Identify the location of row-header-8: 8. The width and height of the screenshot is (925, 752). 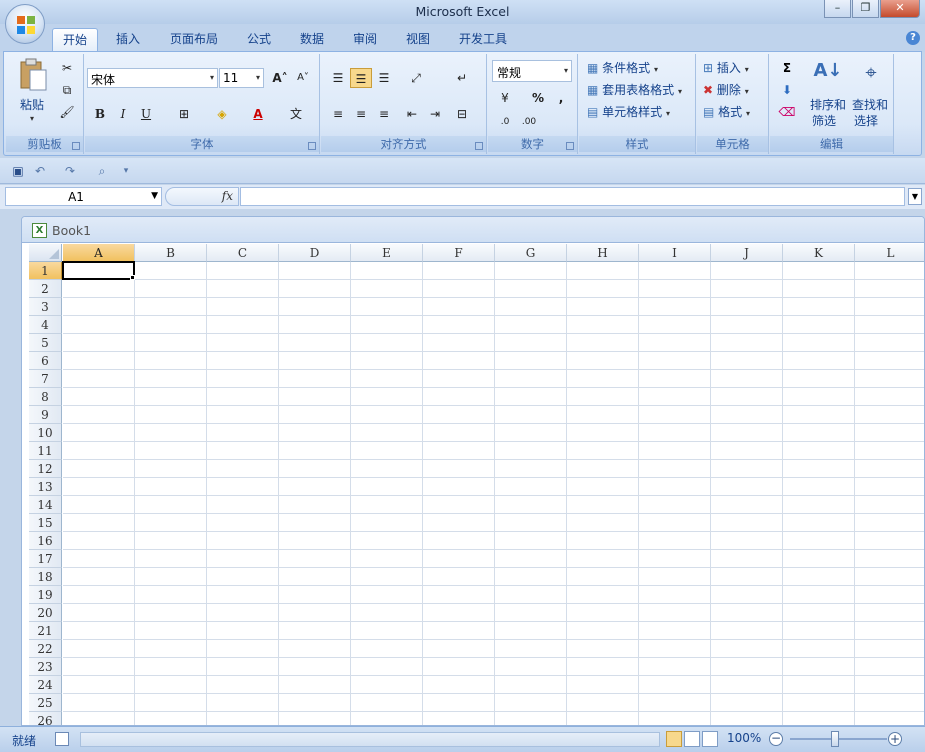
(45, 397).